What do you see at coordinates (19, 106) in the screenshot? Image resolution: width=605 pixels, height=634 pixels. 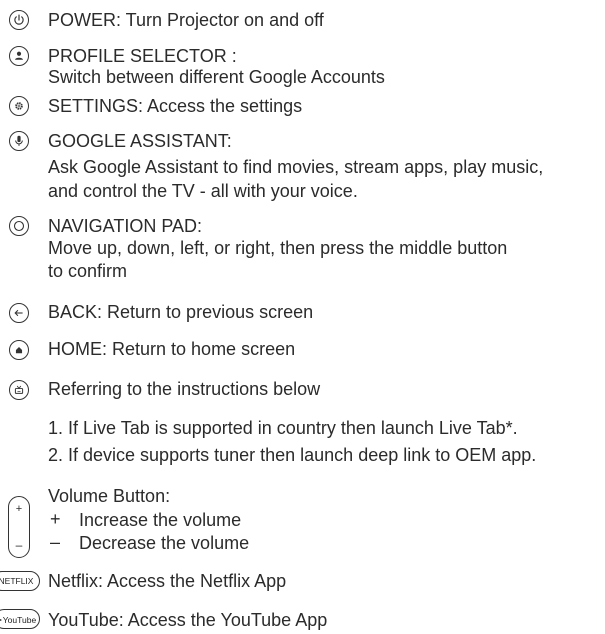 I see `settings-icon` at bounding box center [19, 106].